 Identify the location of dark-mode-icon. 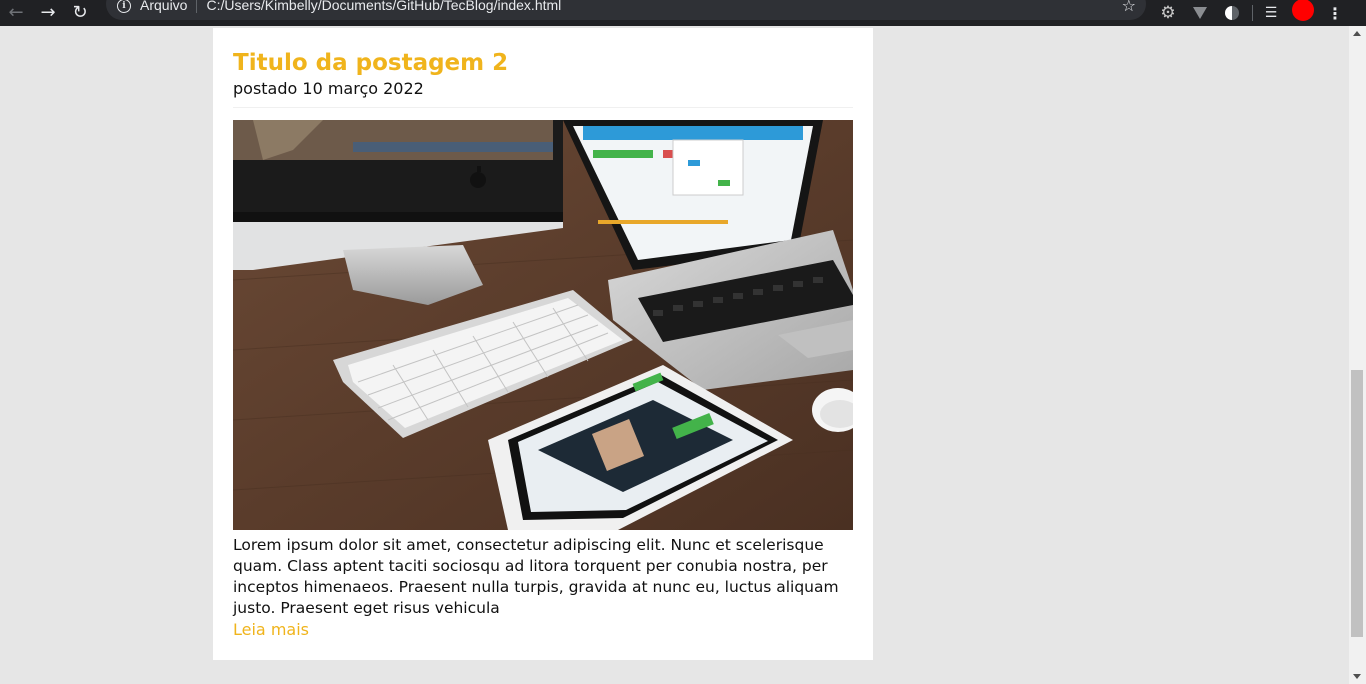
(1232, 13).